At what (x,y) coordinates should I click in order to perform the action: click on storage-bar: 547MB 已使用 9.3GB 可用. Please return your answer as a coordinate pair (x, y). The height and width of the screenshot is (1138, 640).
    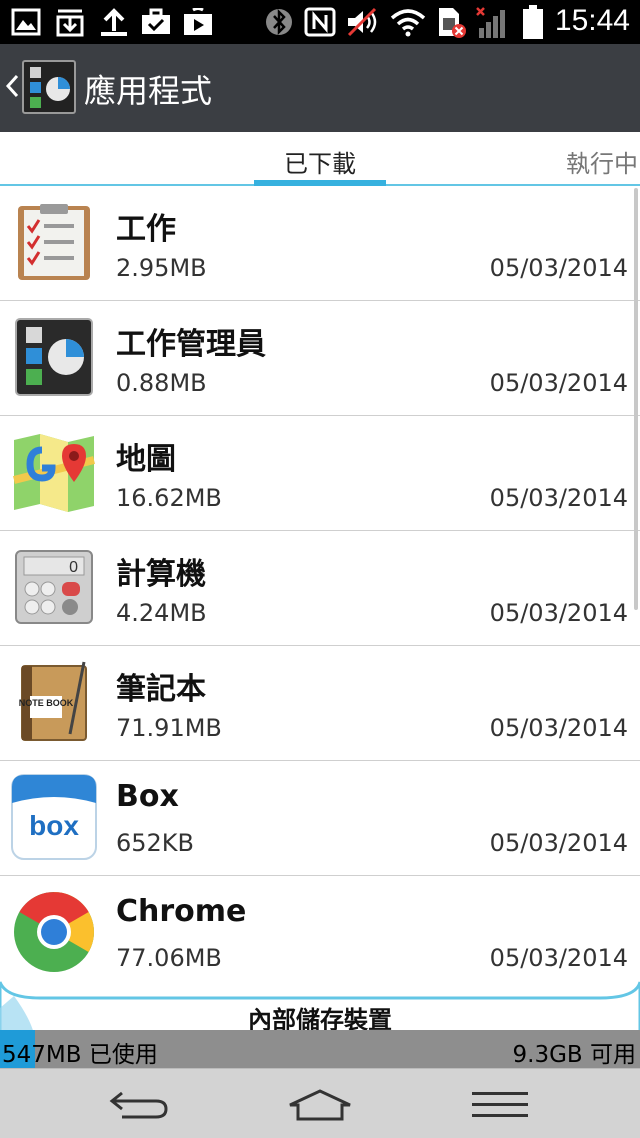
    Looking at the image, I should click on (320, 1049).